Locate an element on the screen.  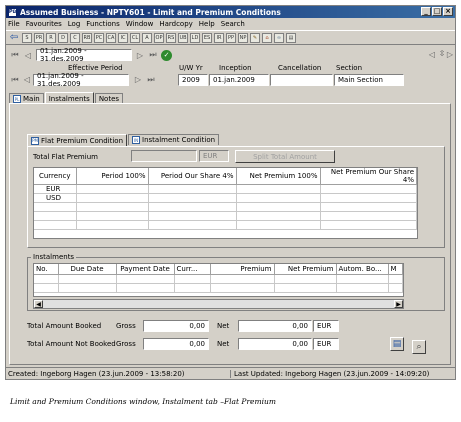
total-not-booked-net-field: 0,00 is located at coordinates (275, 344).